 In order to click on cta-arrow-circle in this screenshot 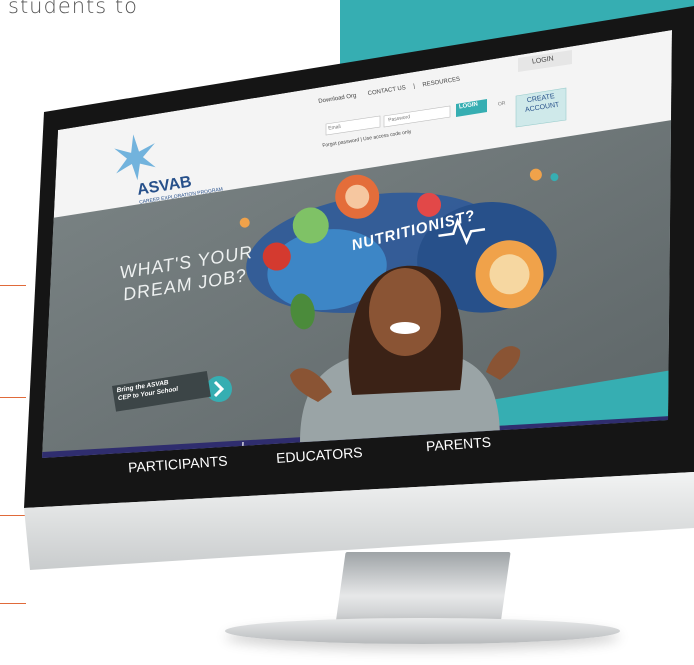, I will do `click(219, 389)`.